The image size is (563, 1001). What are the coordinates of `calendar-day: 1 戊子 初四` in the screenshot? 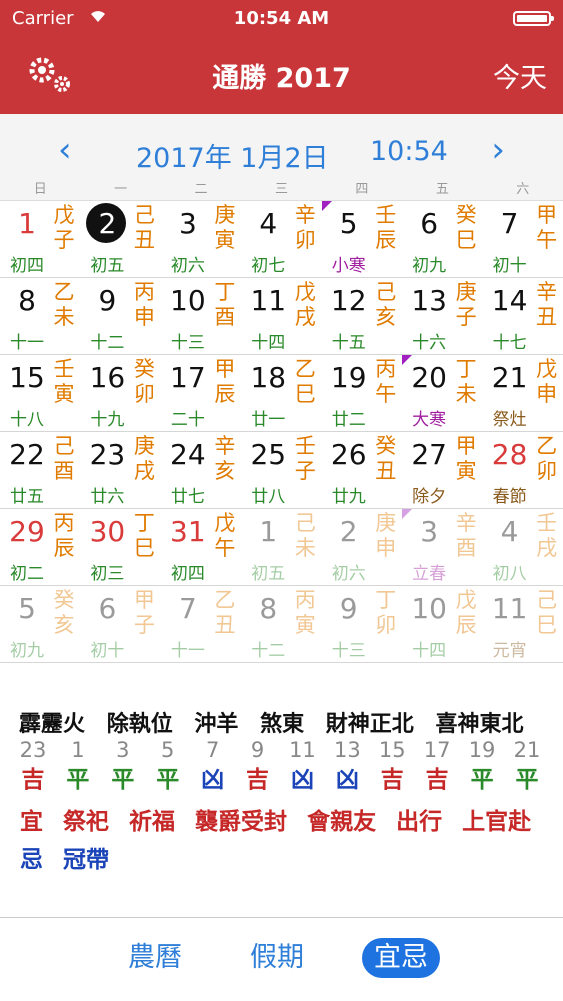 It's located at (40, 239).